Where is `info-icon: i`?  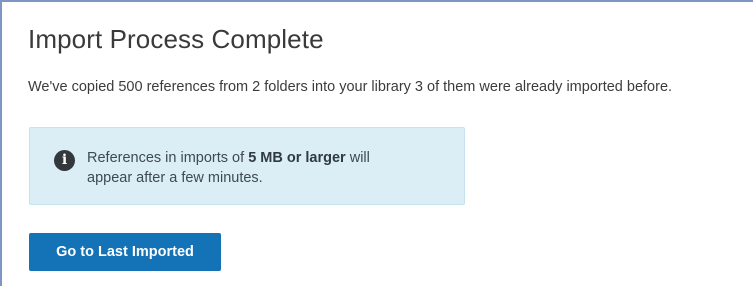
info-icon: i is located at coordinates (64, 160).